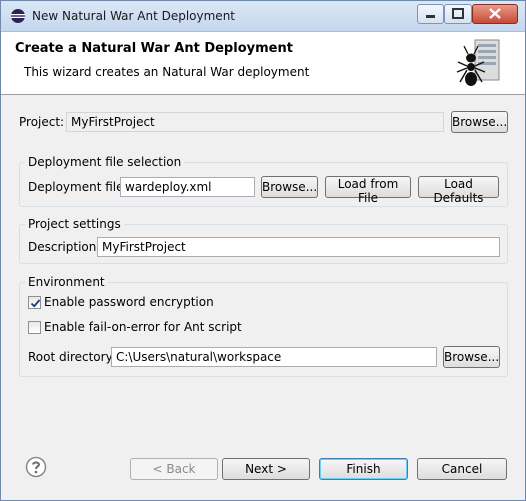 The height and width of the screenshot is (501, 526). Describe the element at coordinates (266, 469) in the screenshot. I see `next-button: Next >` at that location.